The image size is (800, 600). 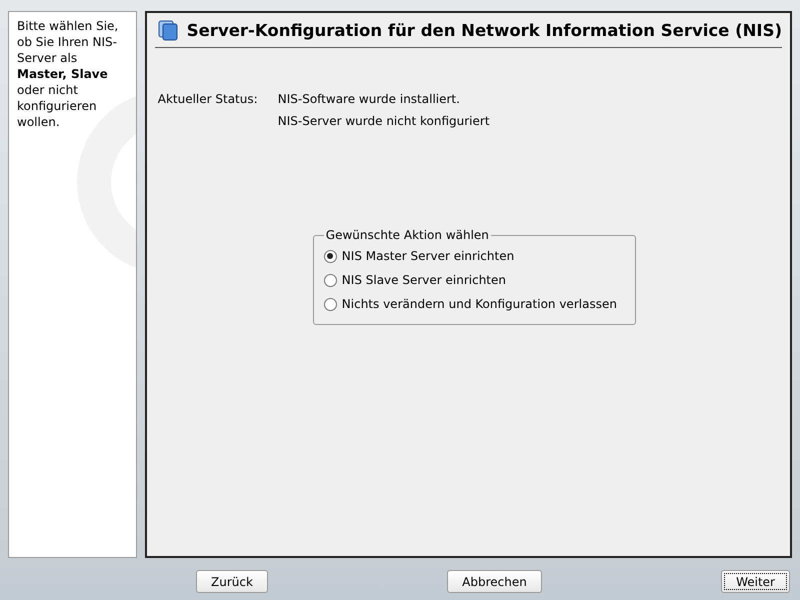 I want to click on cancel-button: Abbrechen, so click(x=494, y=581).